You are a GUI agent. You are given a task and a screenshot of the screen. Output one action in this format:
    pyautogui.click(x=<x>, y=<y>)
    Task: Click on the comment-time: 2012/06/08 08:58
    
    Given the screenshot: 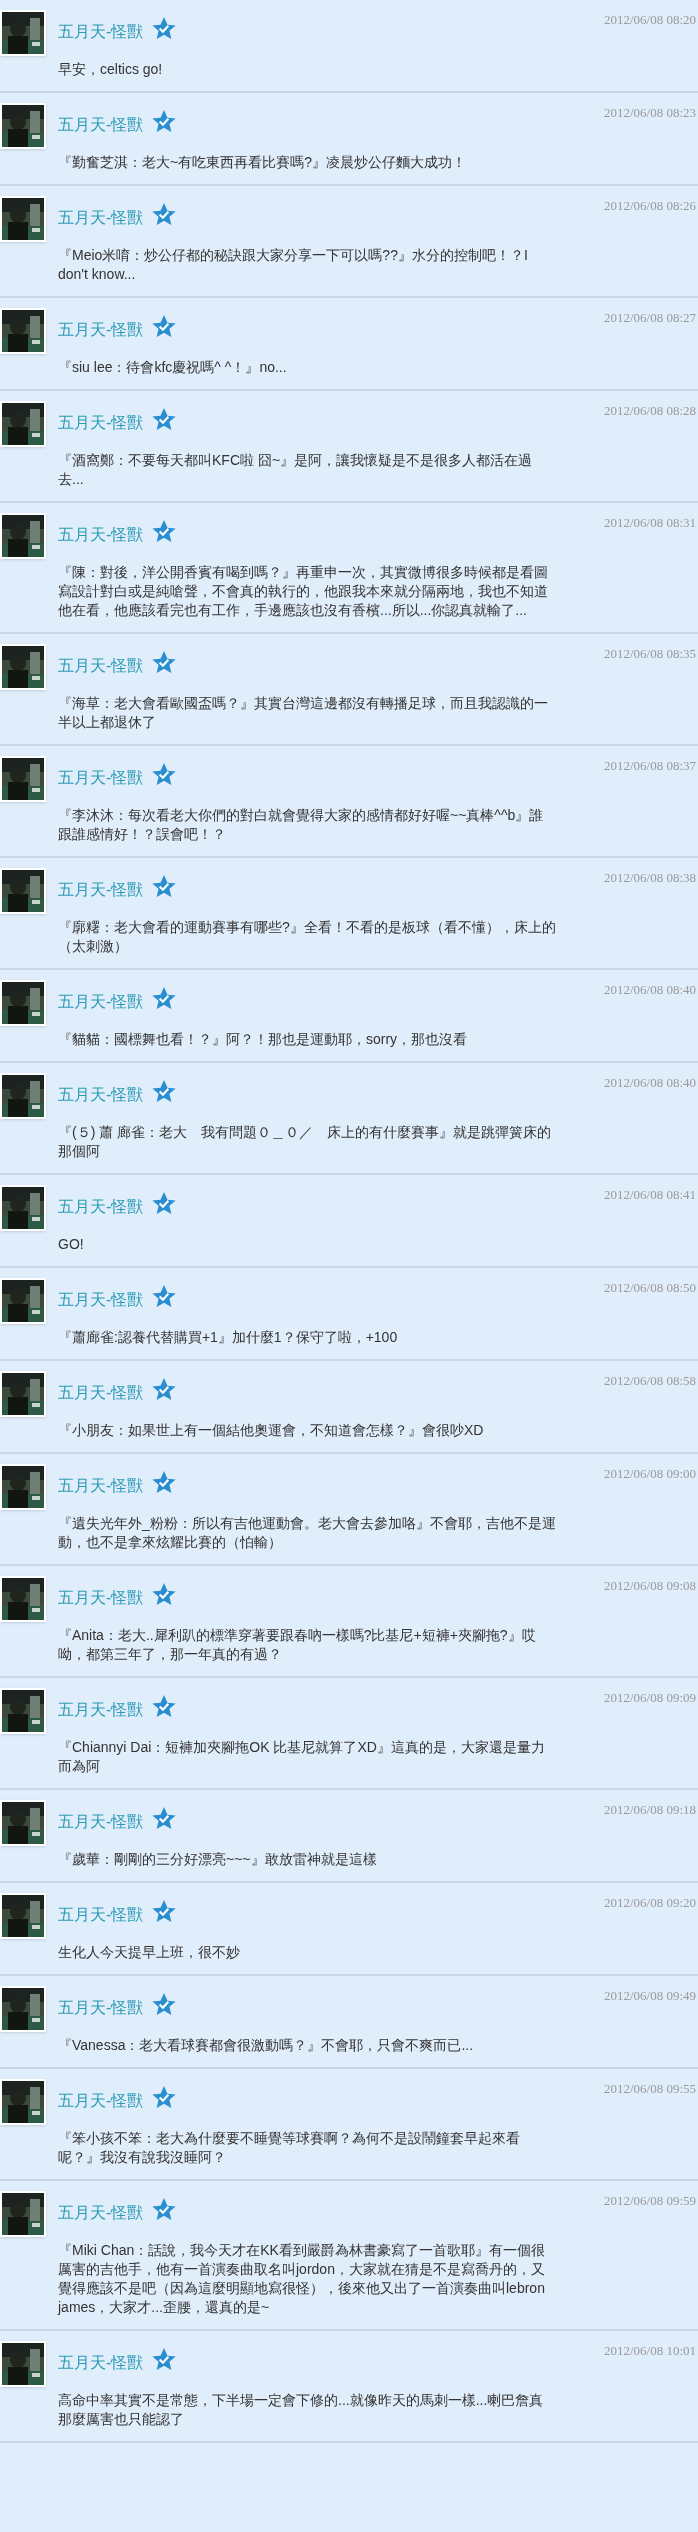 What is the action you would take?
    pyautogui.click(x=649, y=1381)
    